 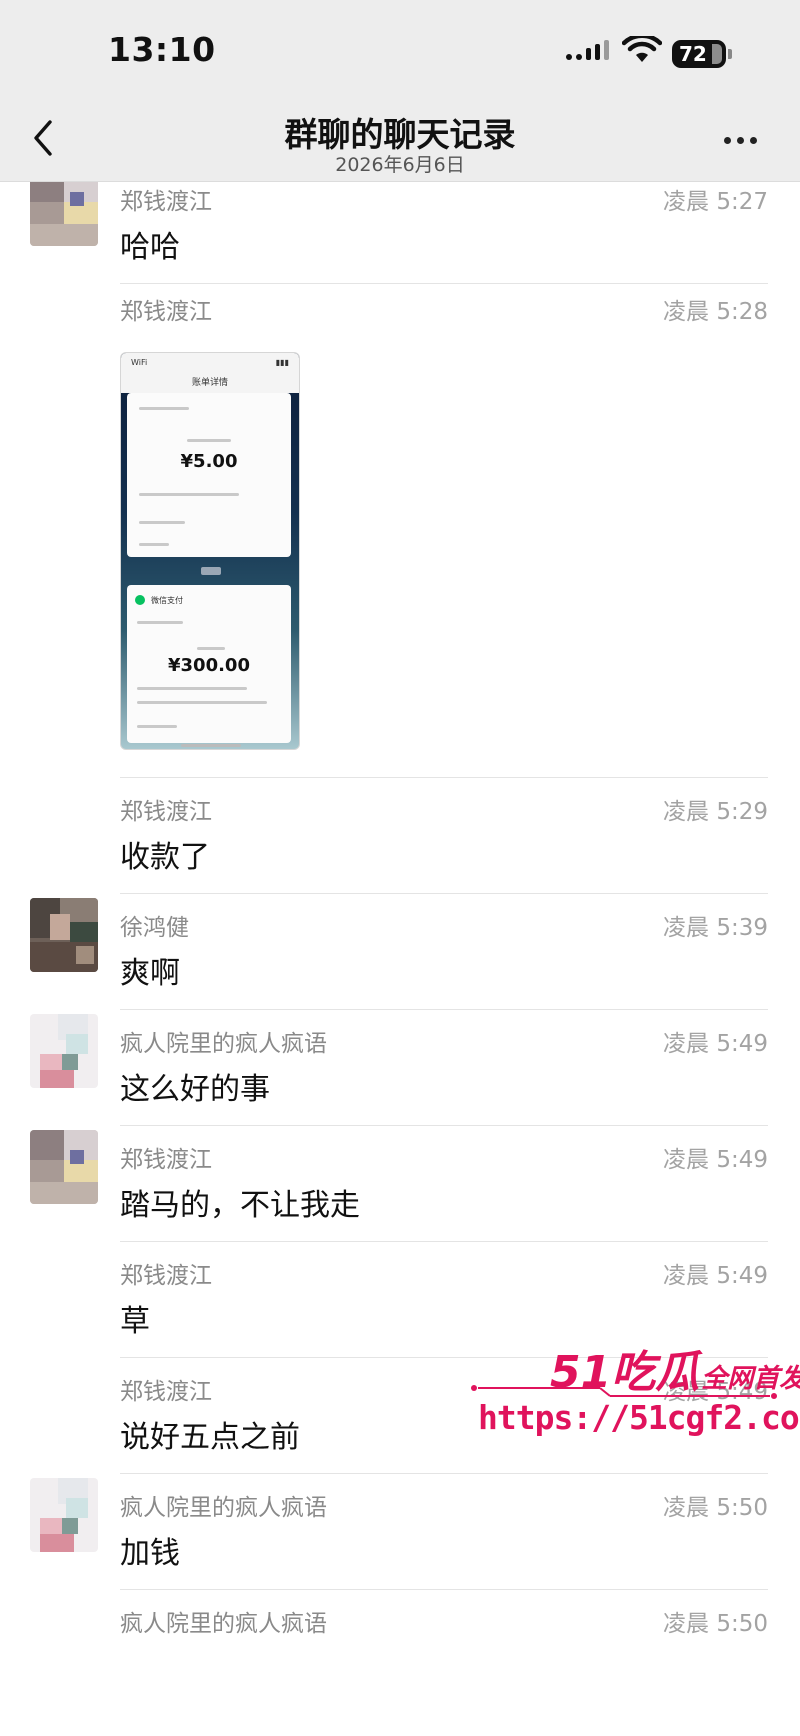 I want to click on message-text: 踏马的，不让我走, so click(x=240, y=1205).